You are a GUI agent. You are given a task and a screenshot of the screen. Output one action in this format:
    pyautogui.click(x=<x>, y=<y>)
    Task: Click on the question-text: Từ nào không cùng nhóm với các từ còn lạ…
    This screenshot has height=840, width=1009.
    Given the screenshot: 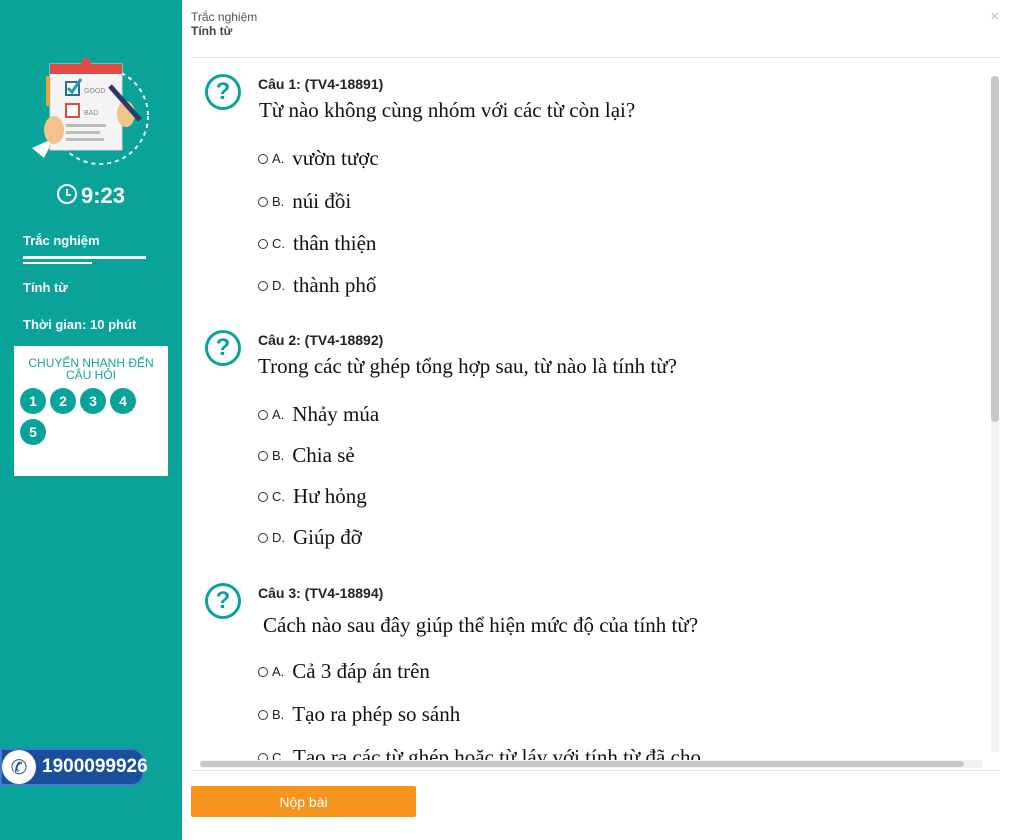 What is the action you would take?
    pyautogui.click(x=447, y=110)
    